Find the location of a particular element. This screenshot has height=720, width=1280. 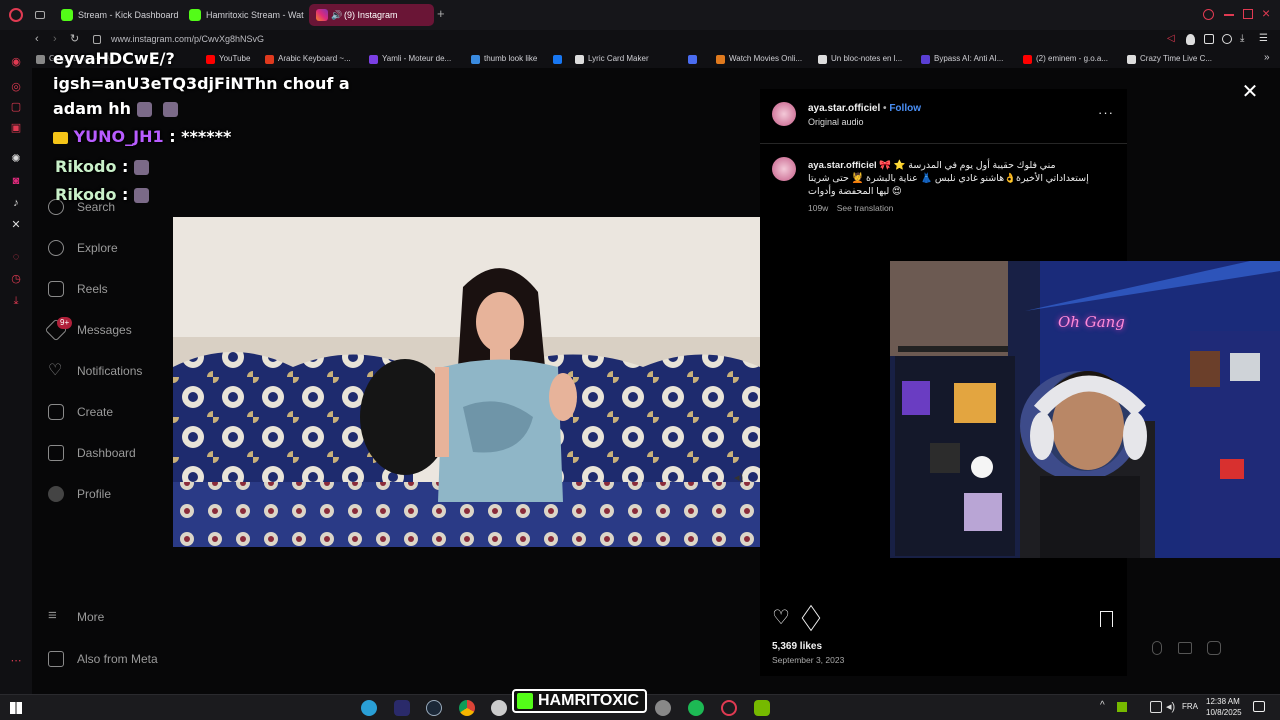

app2-icon is located at coordinates (663, 708).